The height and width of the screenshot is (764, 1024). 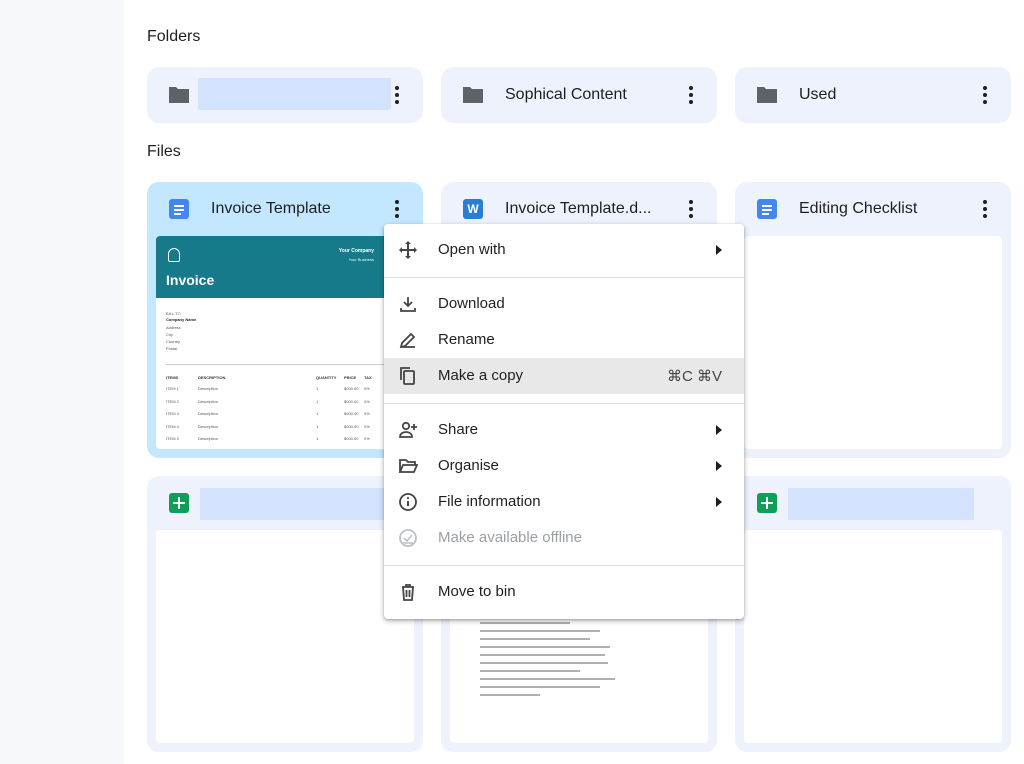 What do you see at coordinates (172, 388) in the screenshot?
I see `invoice-cell: ITEM 1` at bounding box center [172, 388].